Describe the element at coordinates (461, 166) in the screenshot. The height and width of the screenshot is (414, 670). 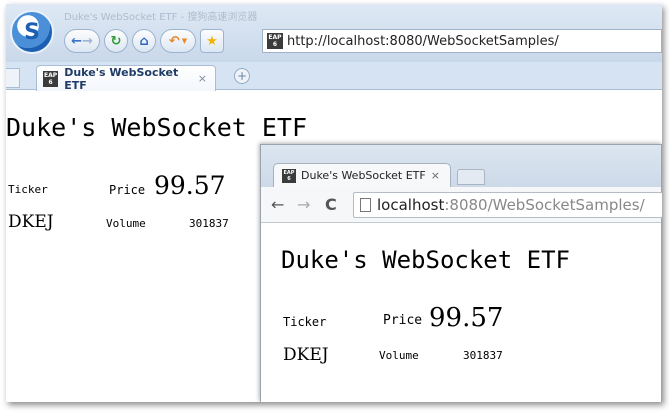
I see `browser-b-tabbar: EAP 6 Duke's WebSocket ETF ×` at that location.